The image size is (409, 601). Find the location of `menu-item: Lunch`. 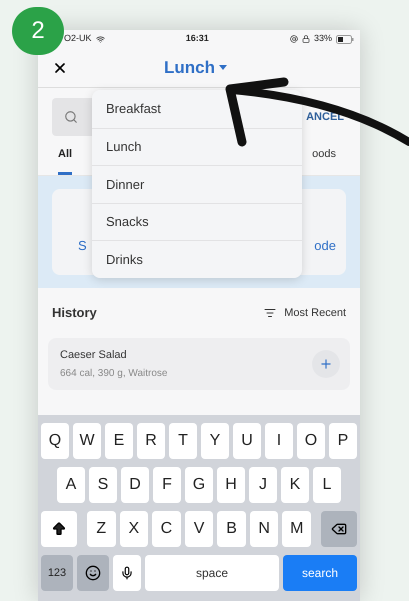

menu-item: Lunch is located at coordinates (197, 146).